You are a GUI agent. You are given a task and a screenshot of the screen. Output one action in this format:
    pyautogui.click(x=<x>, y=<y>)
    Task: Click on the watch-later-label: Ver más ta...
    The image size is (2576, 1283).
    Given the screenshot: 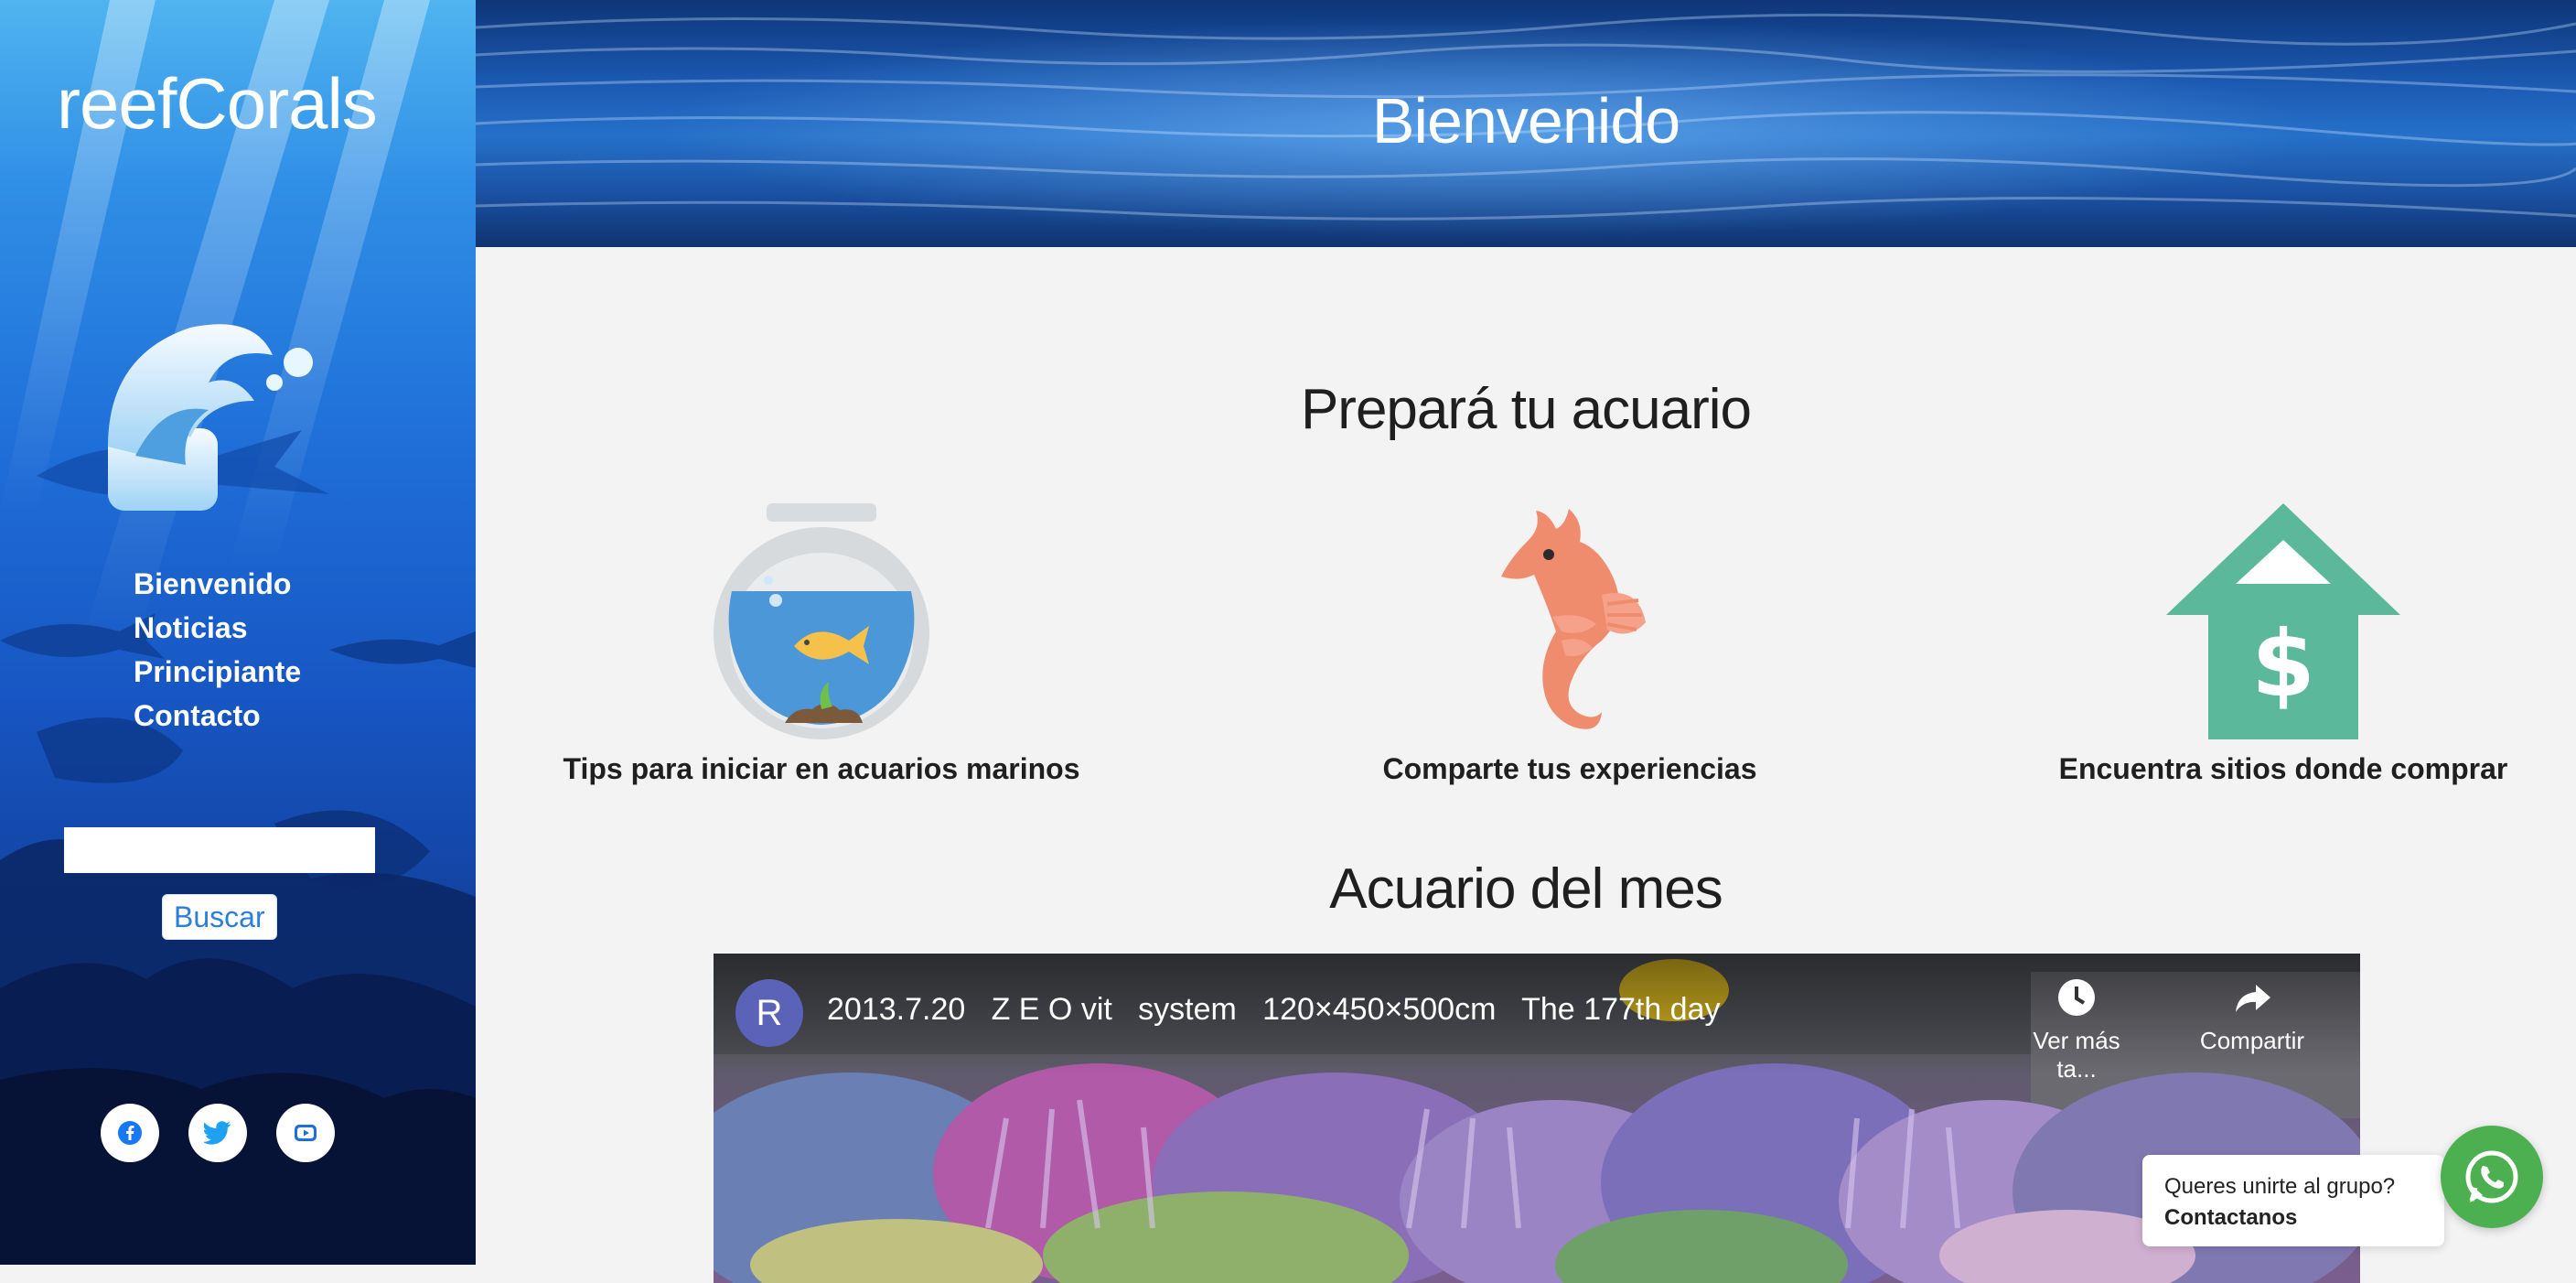 What is the action you would take?
    pyautogui.click(x=2077, y=1055)
    